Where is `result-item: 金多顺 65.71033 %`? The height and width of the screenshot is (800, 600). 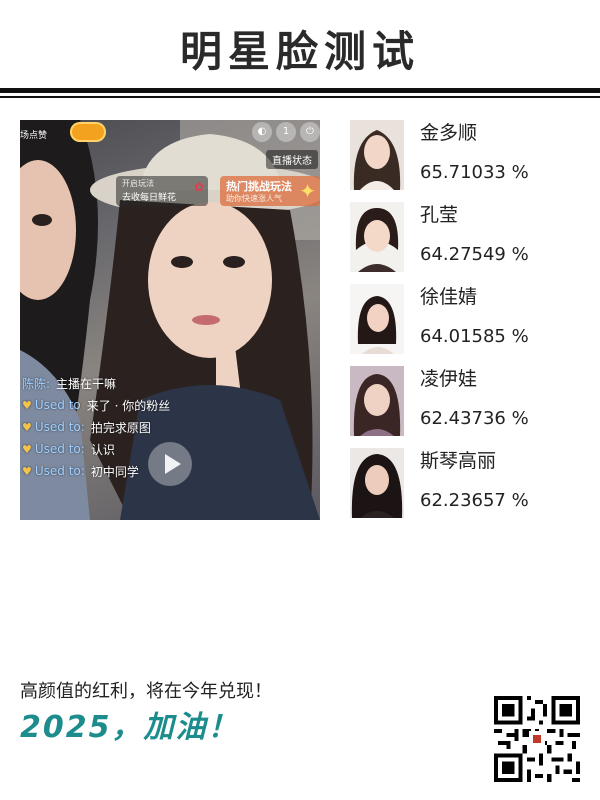
result-item: 金多顺 65.71033 % is located at coordinates (470, 161).